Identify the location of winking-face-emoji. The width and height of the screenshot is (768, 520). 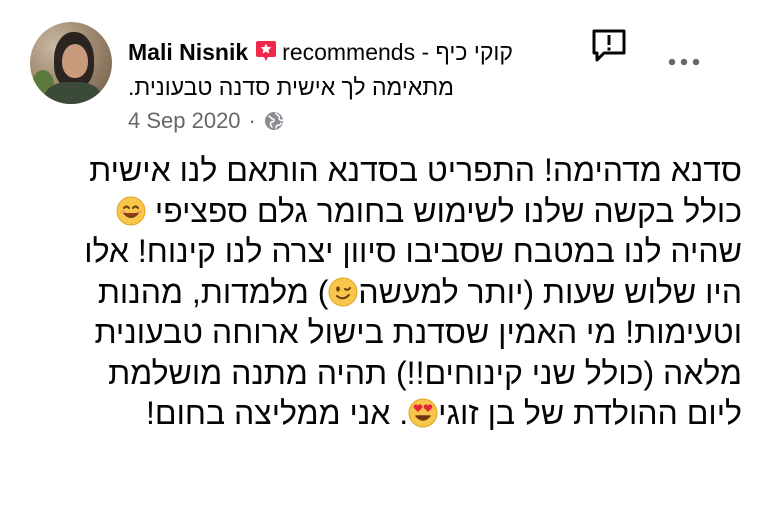
(343, 291).